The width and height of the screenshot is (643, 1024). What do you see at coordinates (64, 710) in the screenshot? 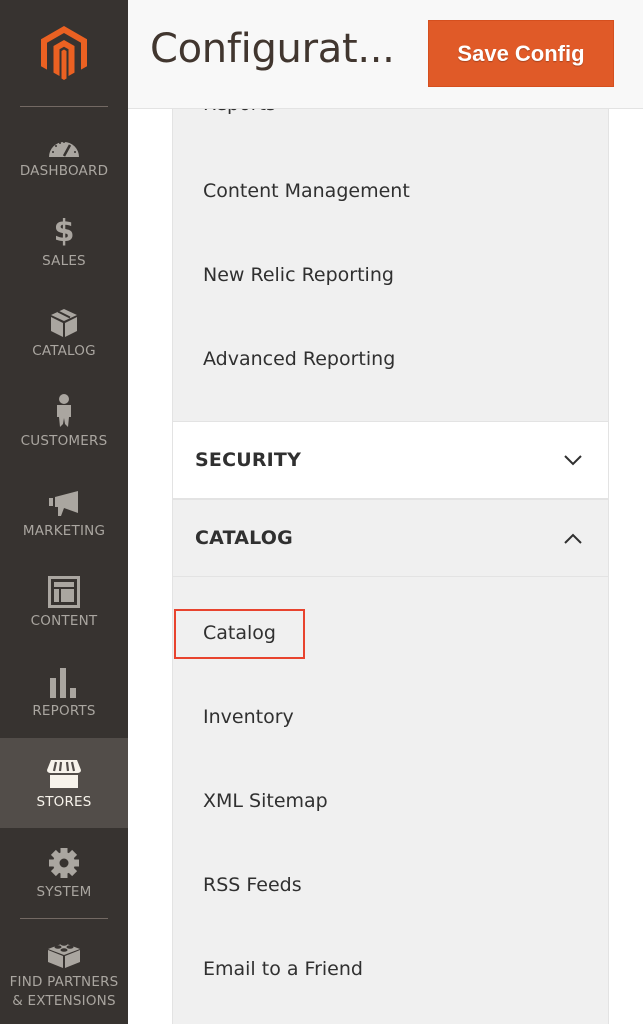
I see `sidebar-item-label: REPORTS` at bounding box center [64, 710].